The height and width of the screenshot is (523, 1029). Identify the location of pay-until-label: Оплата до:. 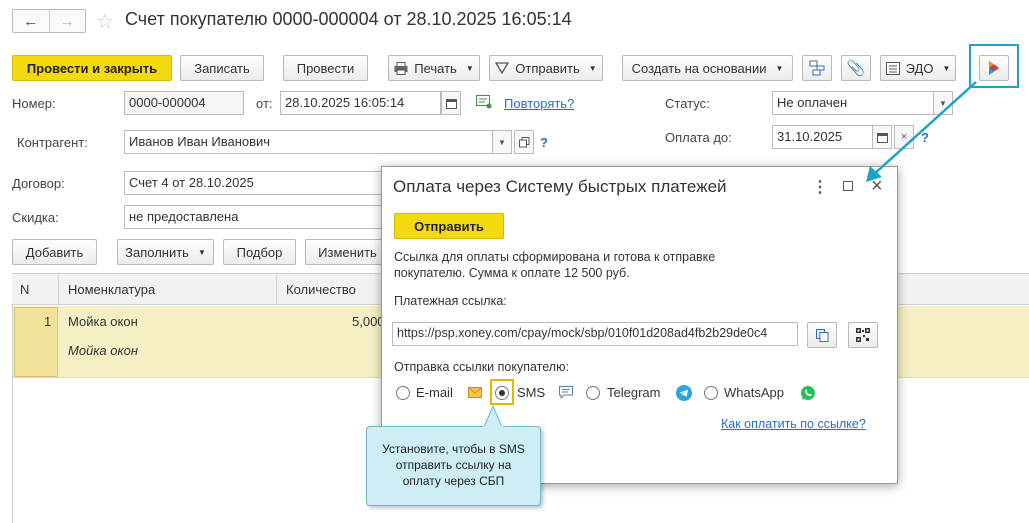
(698, 137).